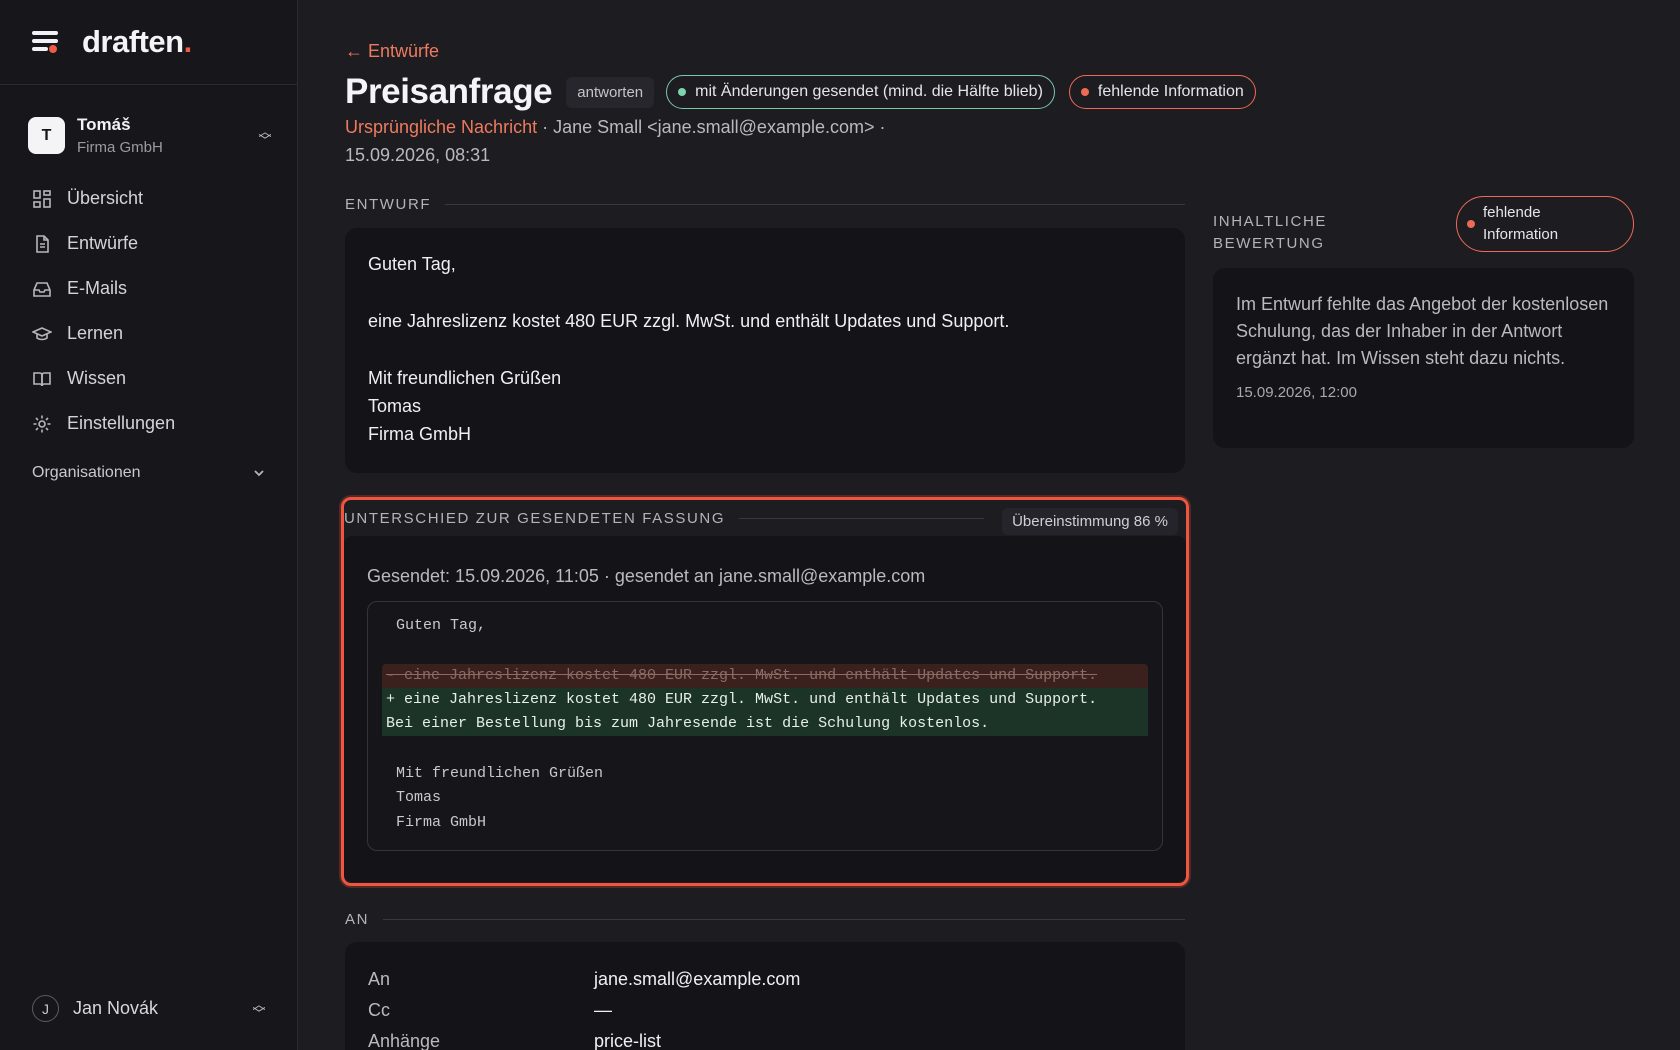 This screenshot has height=1050, width=1680. I want to click on diff-line: Guten Tag,, so click(441, 625).